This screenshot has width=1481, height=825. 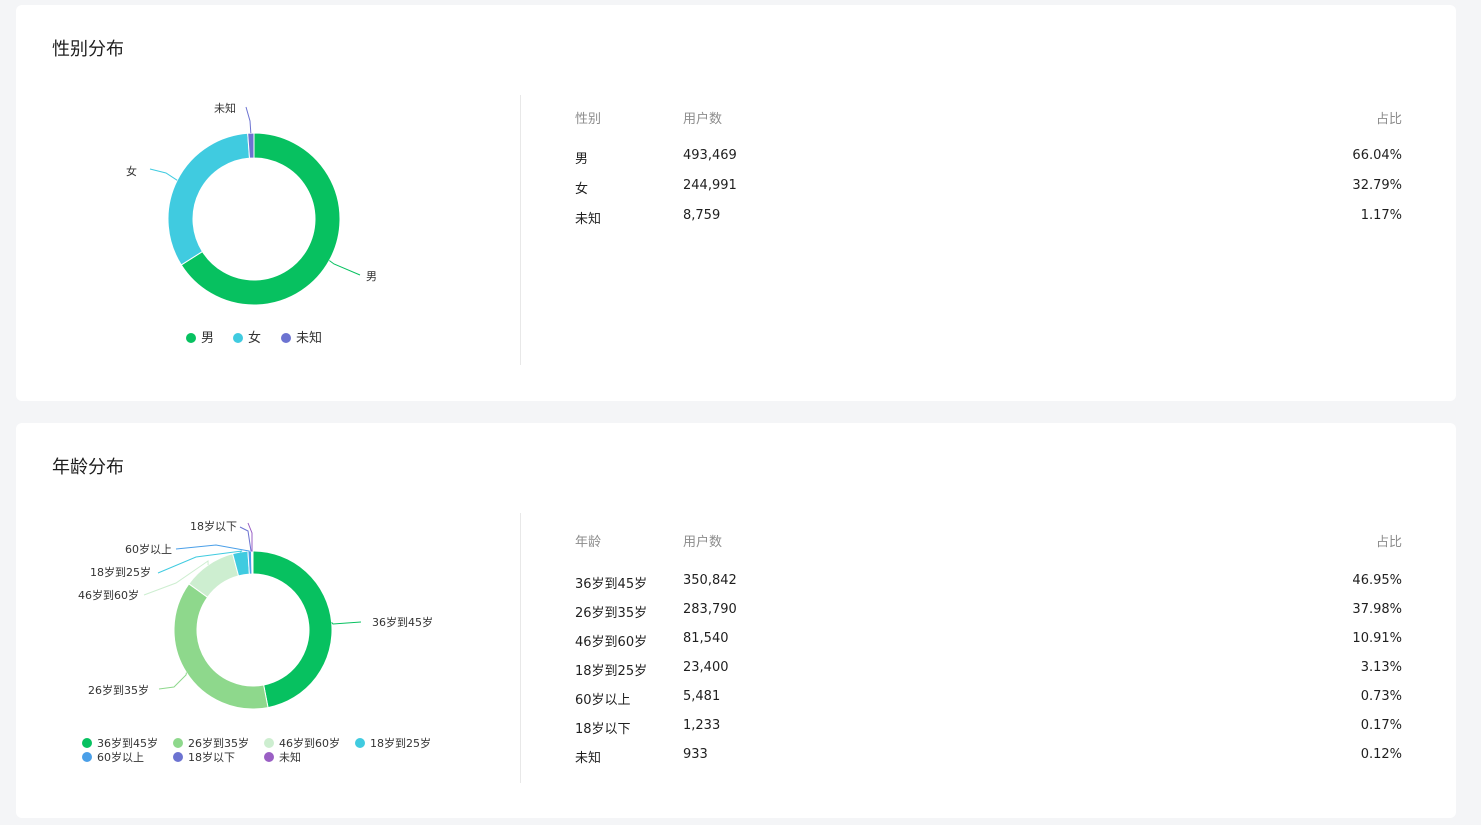 I want to click on row-label: 18岁以下, so click(x=603, y=729).